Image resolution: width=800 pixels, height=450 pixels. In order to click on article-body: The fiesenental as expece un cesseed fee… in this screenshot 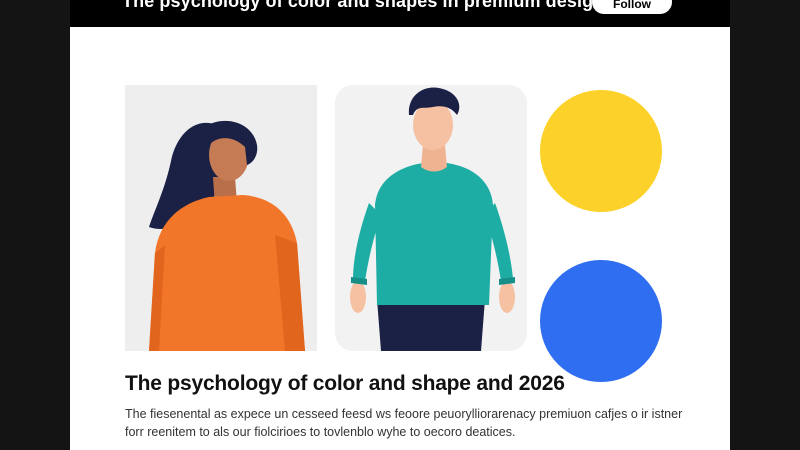, I will do `click(405, 423)`.